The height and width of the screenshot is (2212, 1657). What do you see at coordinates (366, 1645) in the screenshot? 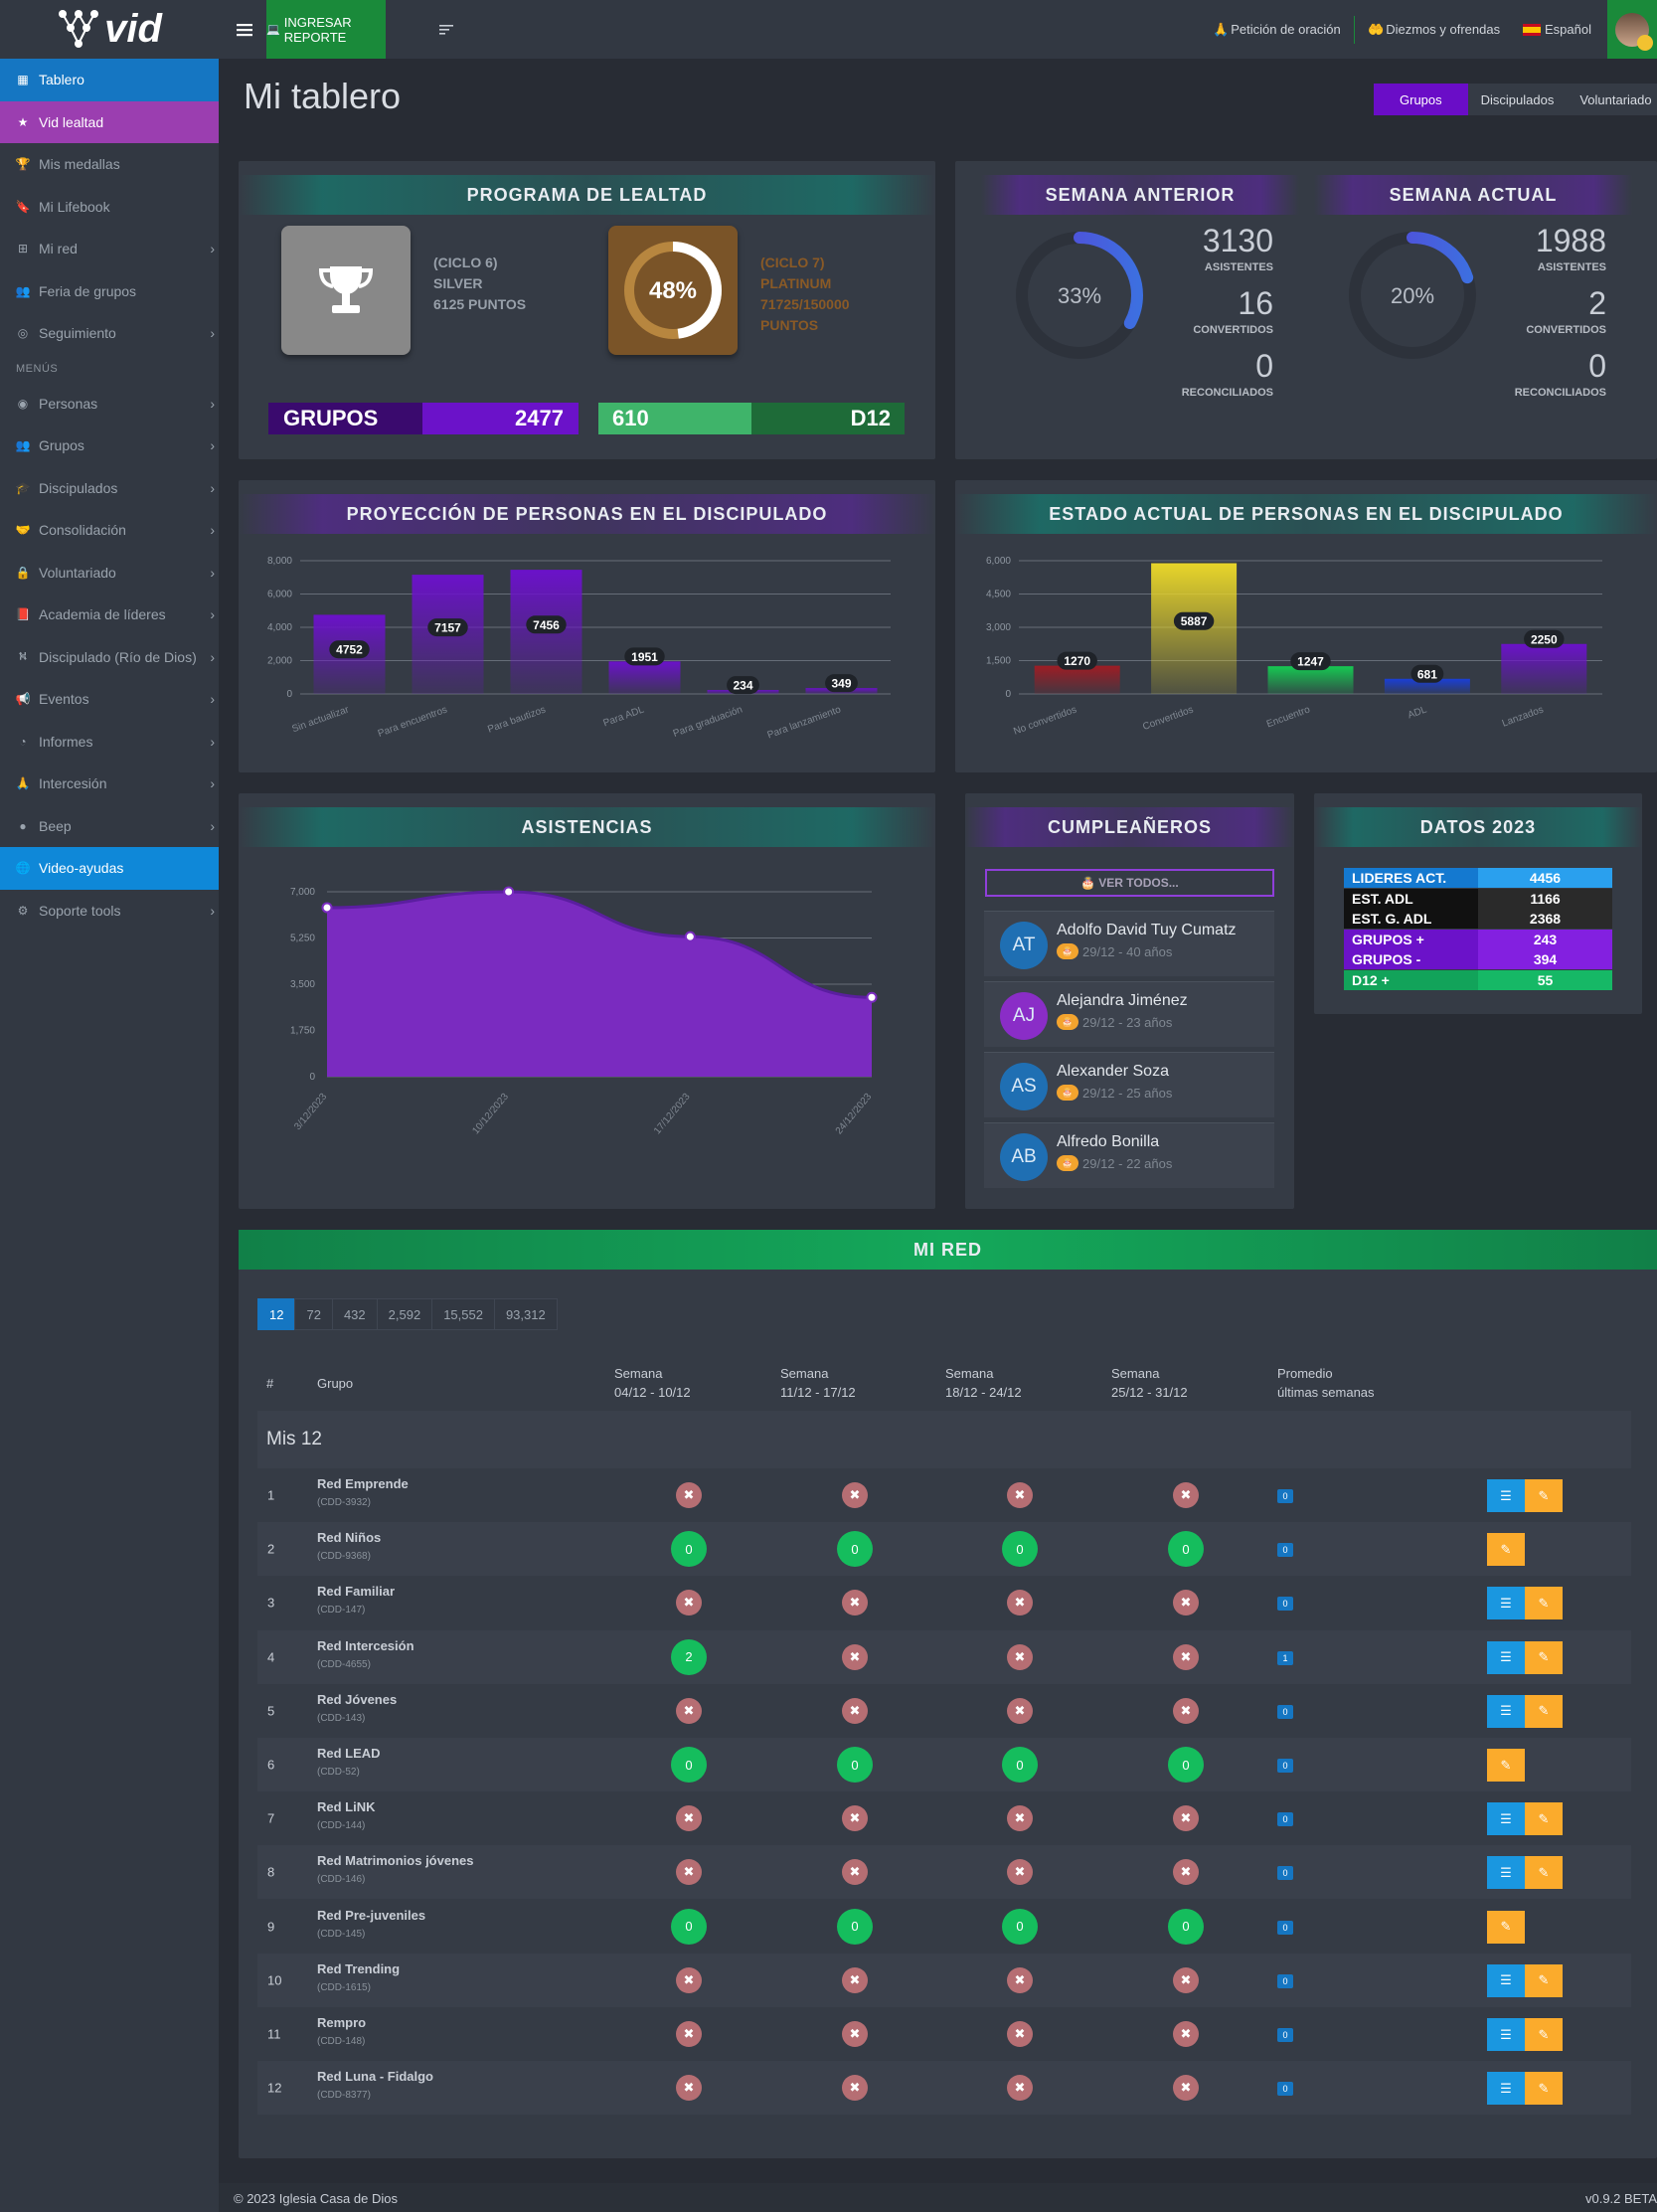
I see `group-name: Red Intercesión` at bounding box center [366, 1645].